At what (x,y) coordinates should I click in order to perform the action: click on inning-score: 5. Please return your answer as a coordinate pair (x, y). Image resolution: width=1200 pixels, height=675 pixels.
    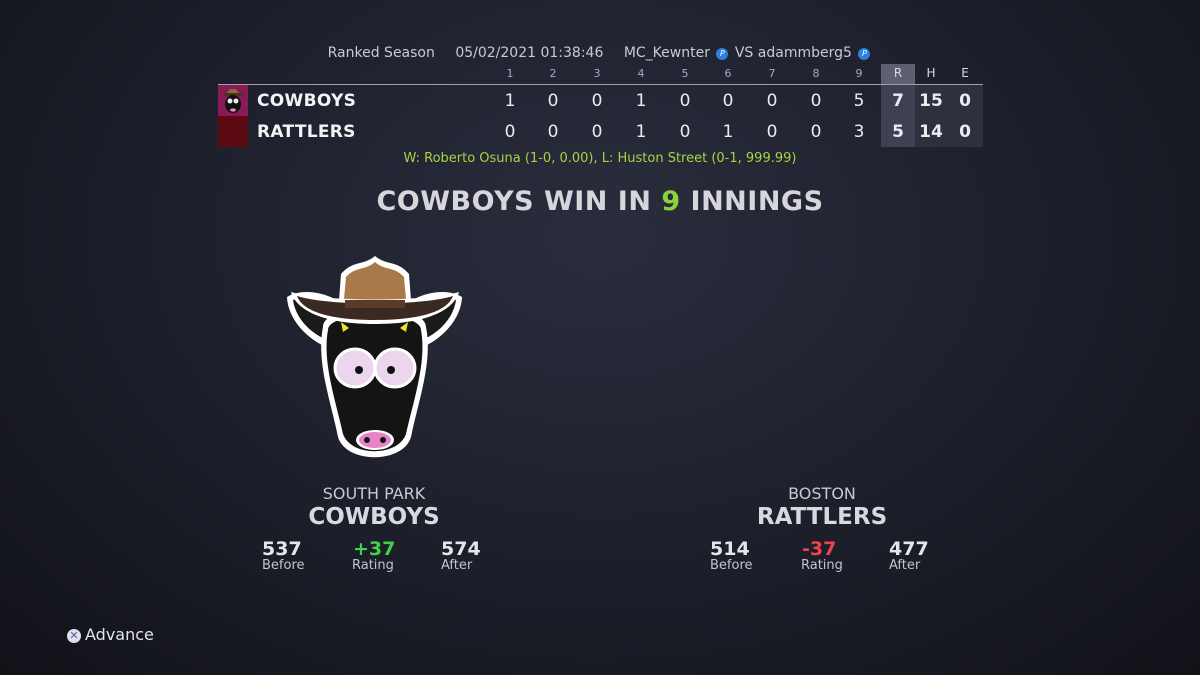
    Looking at the image, I should click on (859, 101).